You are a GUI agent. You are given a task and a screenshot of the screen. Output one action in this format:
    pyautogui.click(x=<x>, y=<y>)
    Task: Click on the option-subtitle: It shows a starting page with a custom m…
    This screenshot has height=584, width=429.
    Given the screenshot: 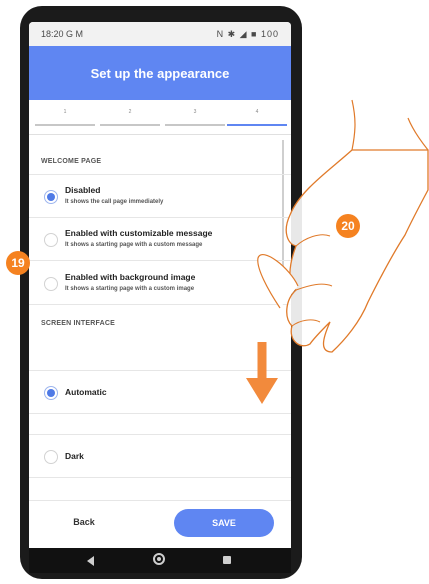 What is the action you would take?
    pyautogui.click(x=134, y=245)
    